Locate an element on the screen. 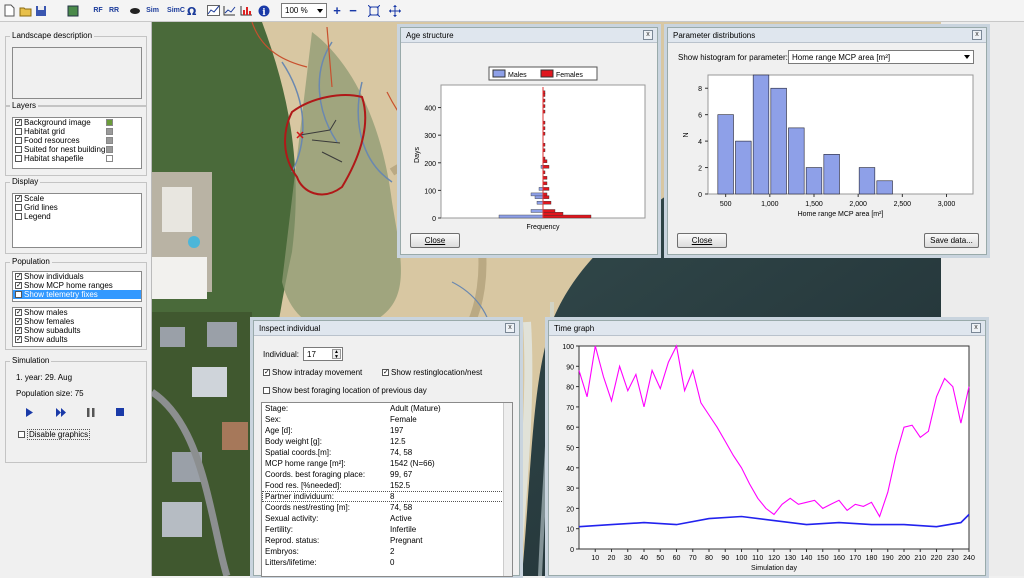 The height and width of the screenshot is (578, 1024). landscape-description-box is located at coordinates (77, 73).